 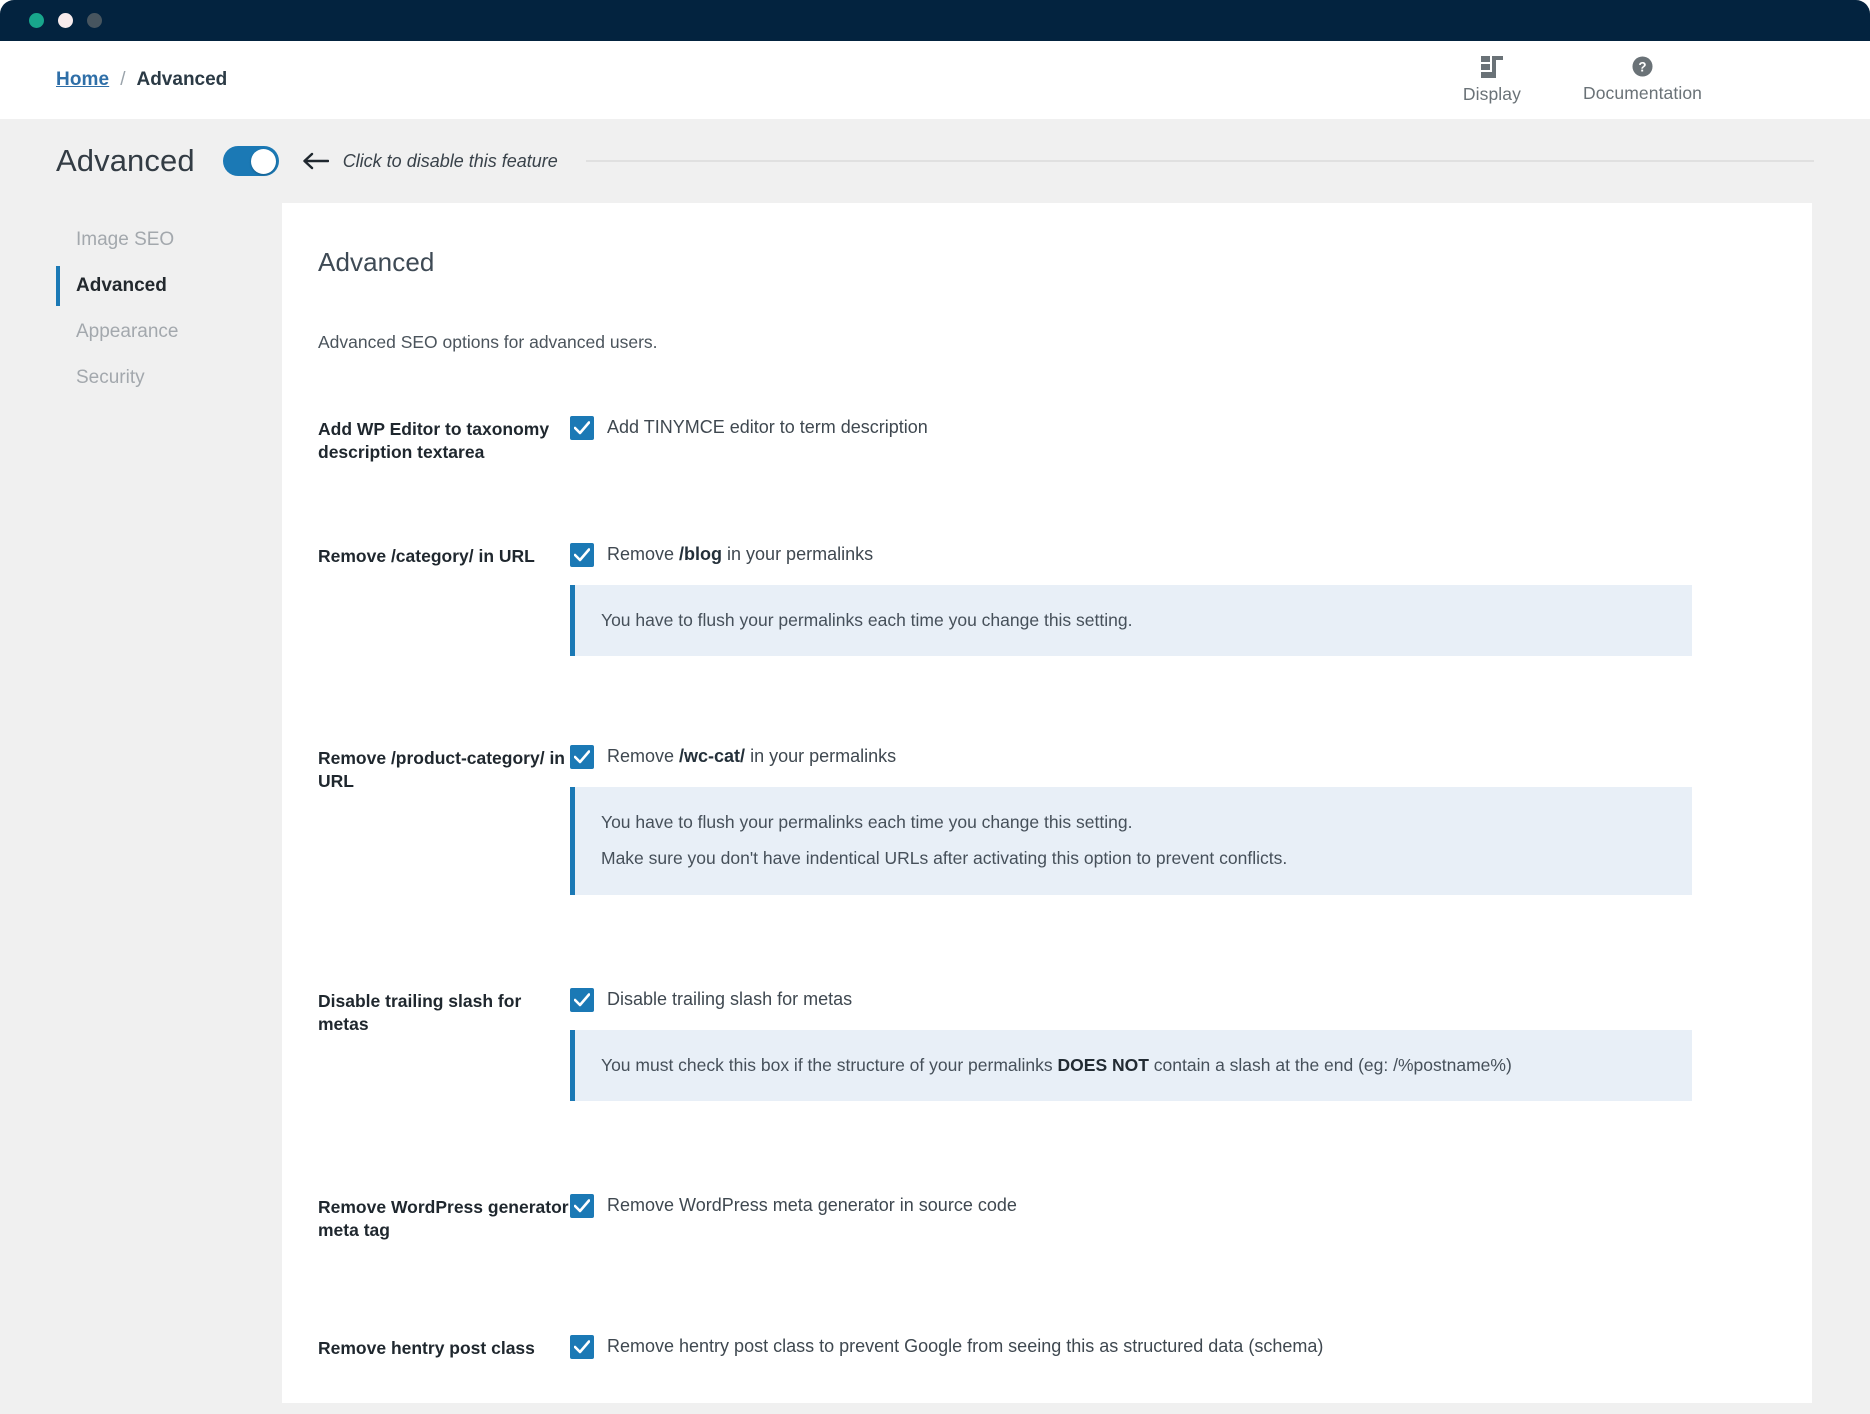 What do you see at coordinates (582, 757) in the screenshot?
I see `checkbox-remove-product-category-url` at bounding box center [582, 757].